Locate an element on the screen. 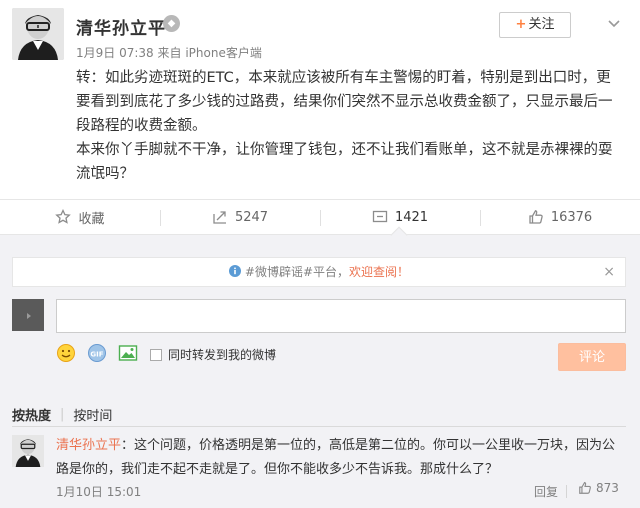 This screenshot has height=508, width=640. rumor-notice: #微博辟谣#平台，欢迎查阅！ × is located at coordinates (319, 272).